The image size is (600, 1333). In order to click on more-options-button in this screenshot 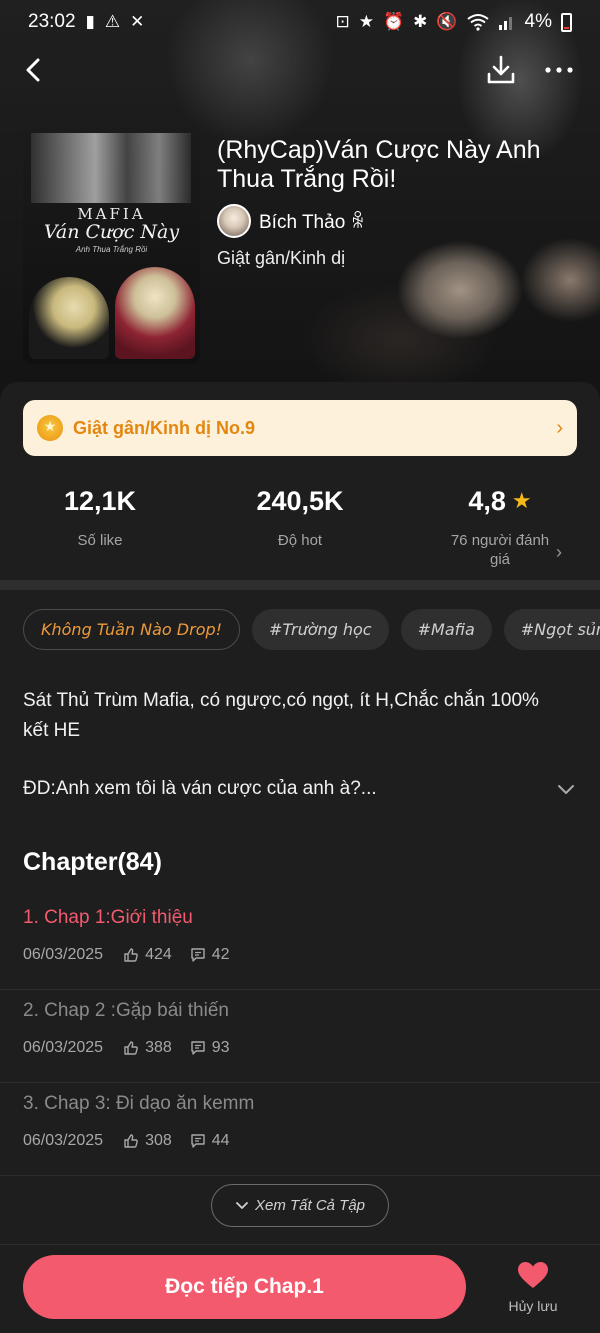, I will do `click(559, 70)`.